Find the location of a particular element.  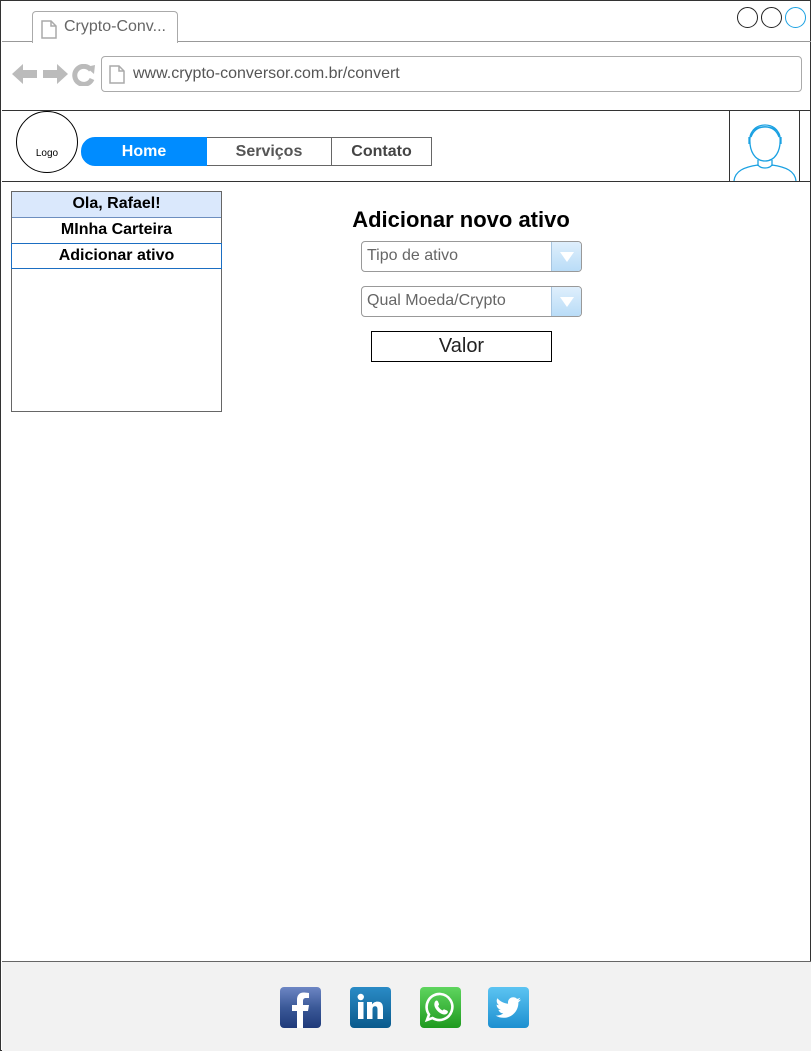

moeda-select: Qual Moeda/Crypto is located at coordinates (471, 301).